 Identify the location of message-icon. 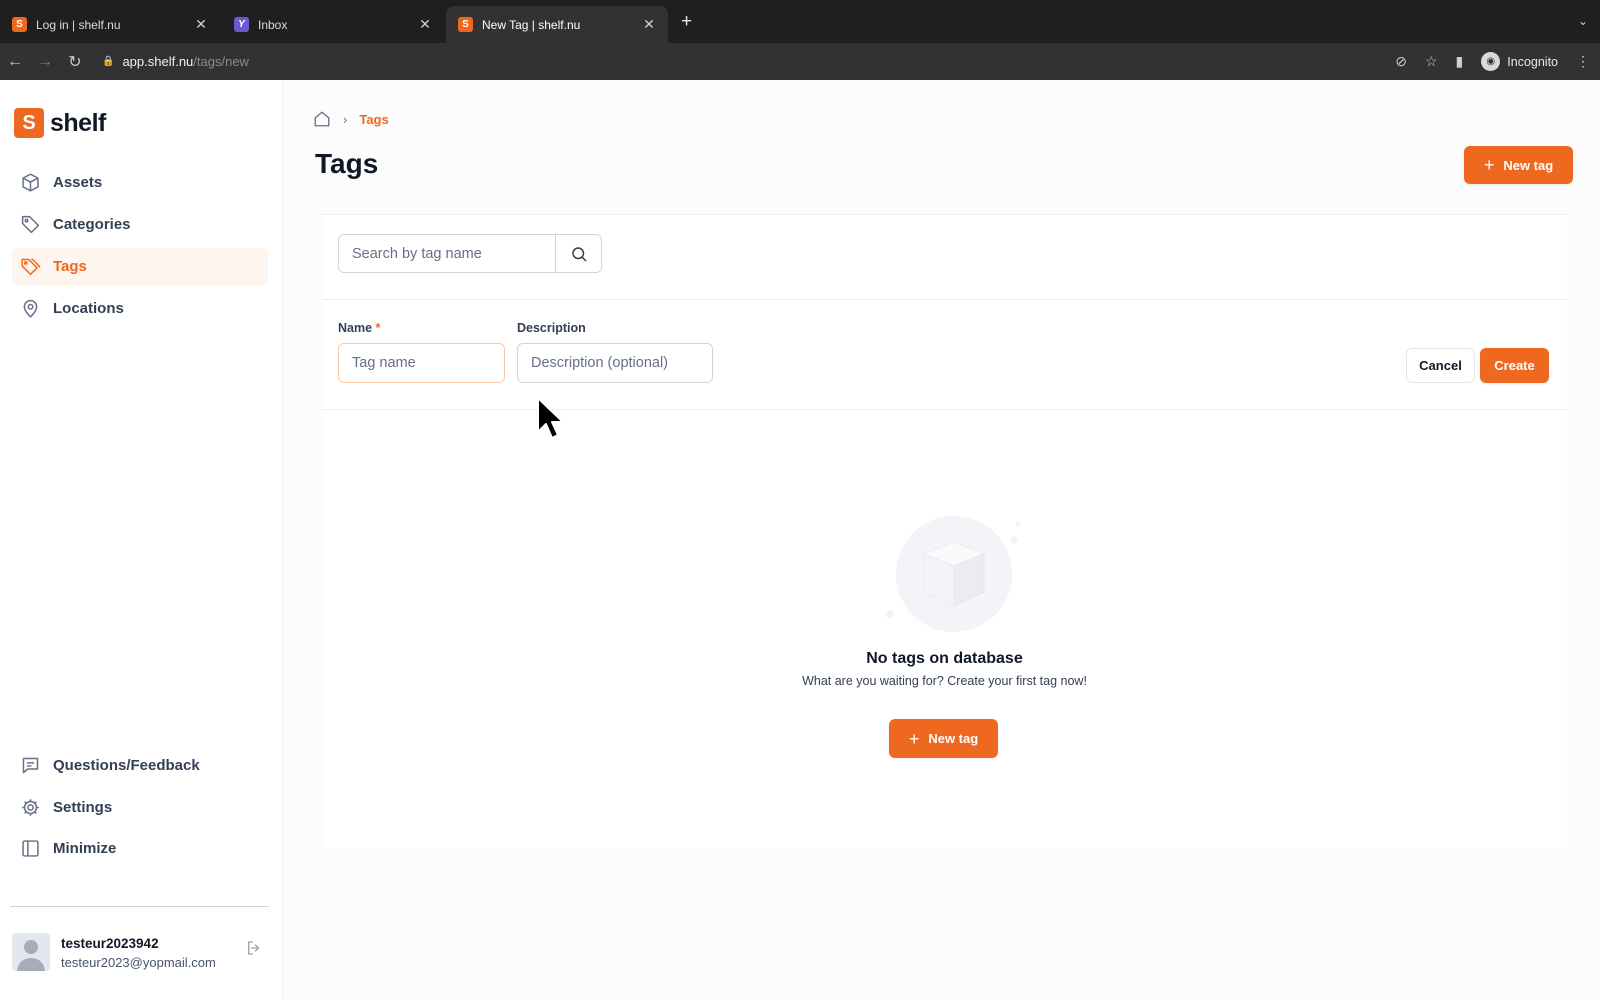
(30, 765).